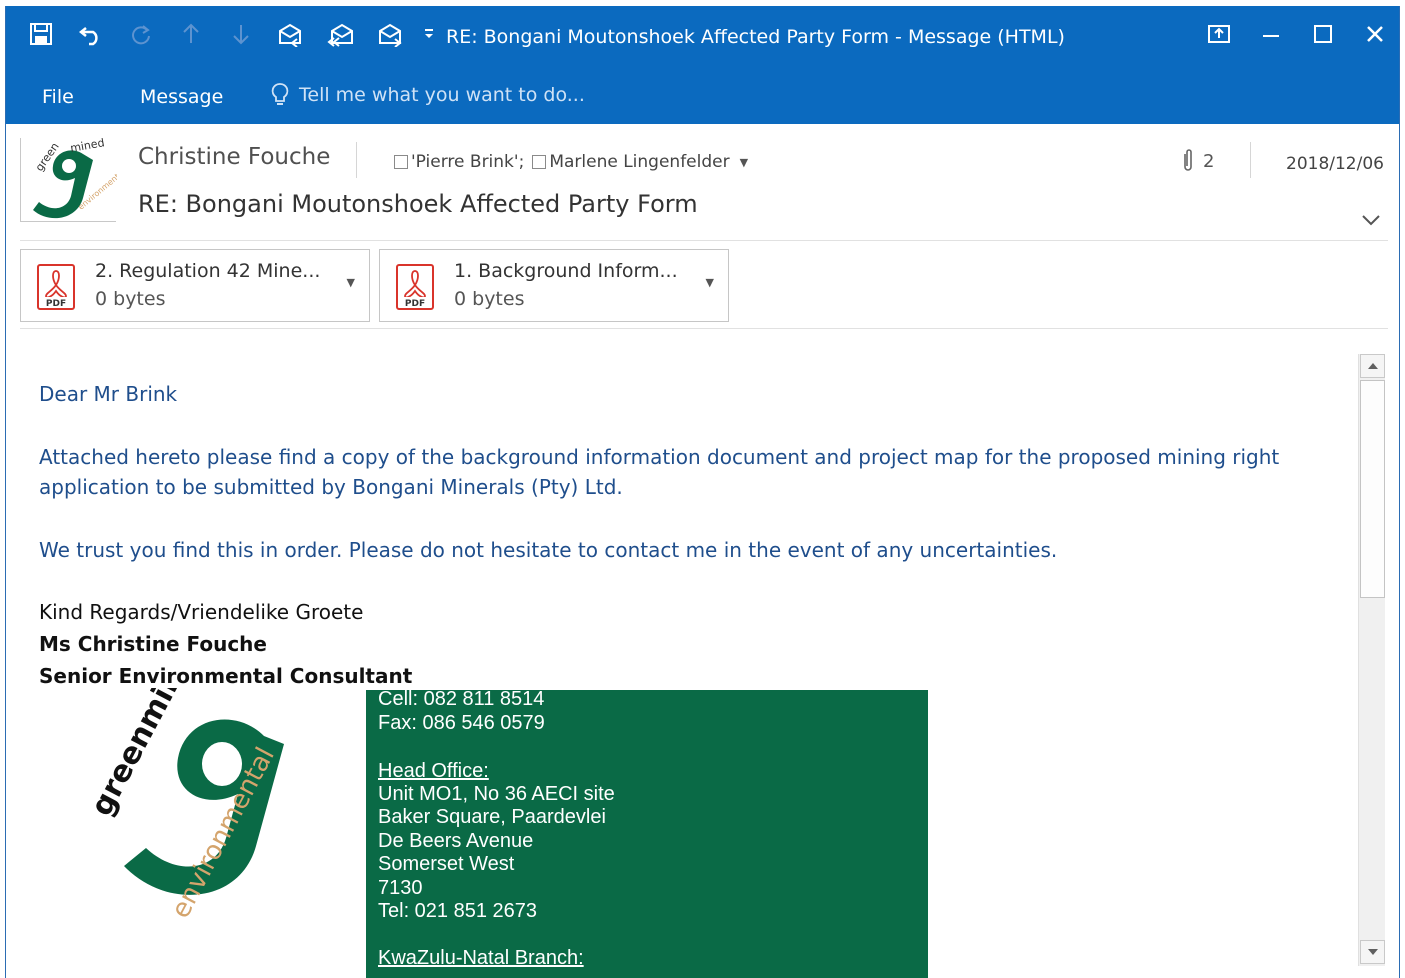 The height and width of the screenshot is (978, 1405). I want to click on window-controls, so click(1296, 34).